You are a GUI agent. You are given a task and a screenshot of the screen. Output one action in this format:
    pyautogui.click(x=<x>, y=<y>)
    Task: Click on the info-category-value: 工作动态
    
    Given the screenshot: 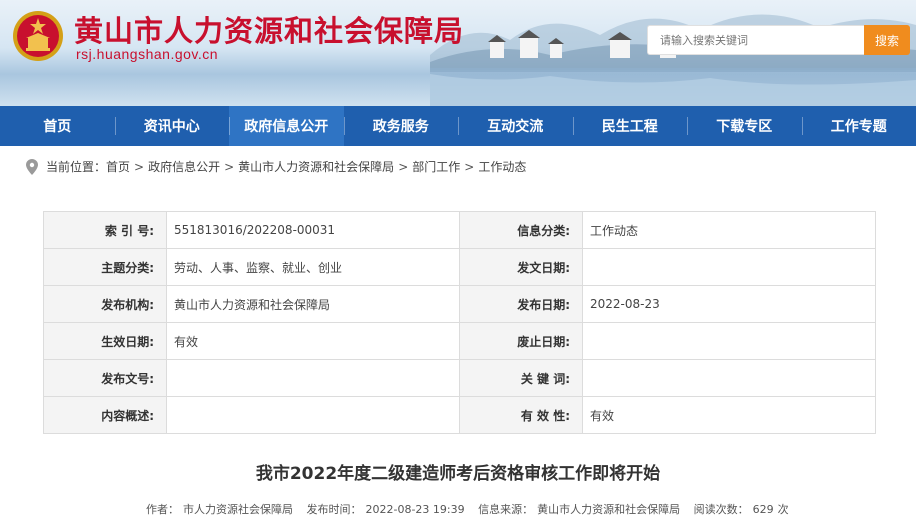 What is the action you would take?
    pyautogui.click(x=729, y=230)
    